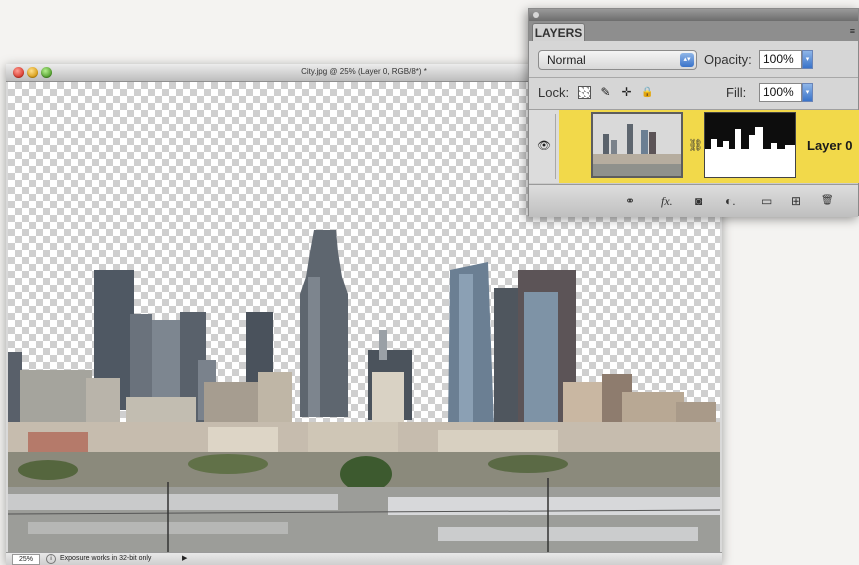 The width and height of the screenshot is (859, 565). I want to click on blend-mode-stepper-icon: ▴▾, so click(687, 60).